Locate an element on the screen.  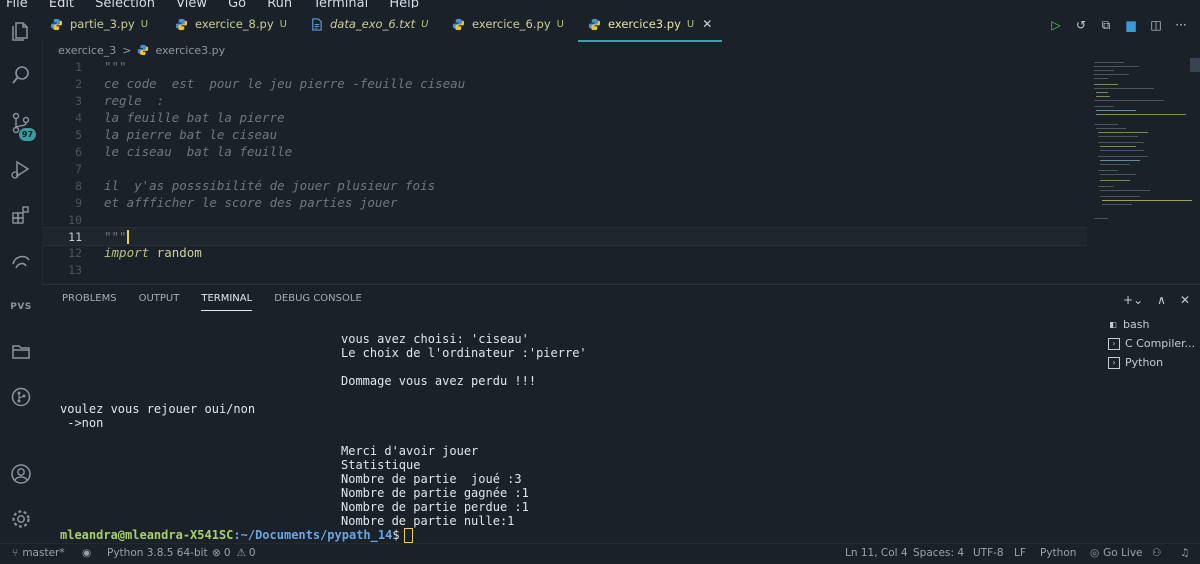
open-folder-icon: ▆ is located at coordinates (1131, 25).